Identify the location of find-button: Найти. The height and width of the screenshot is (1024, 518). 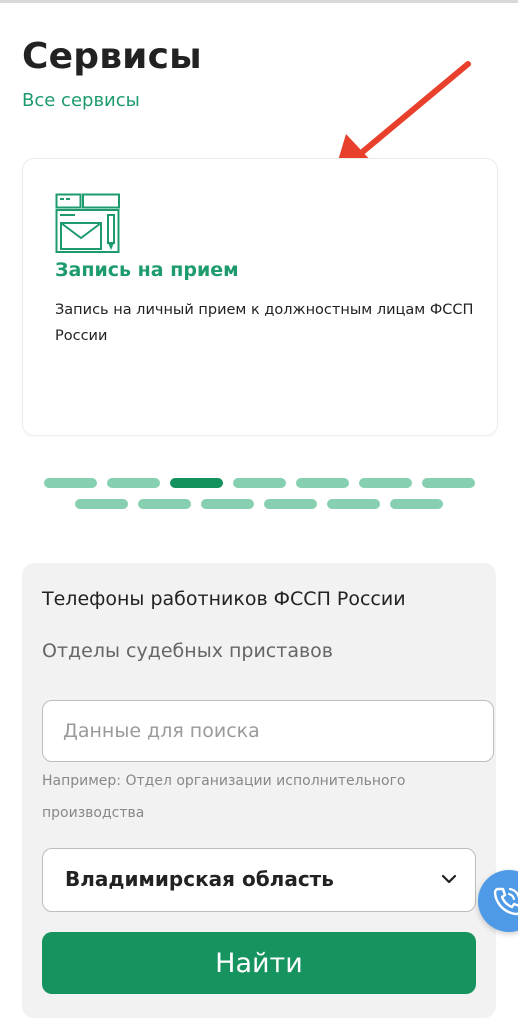
(259, 963).